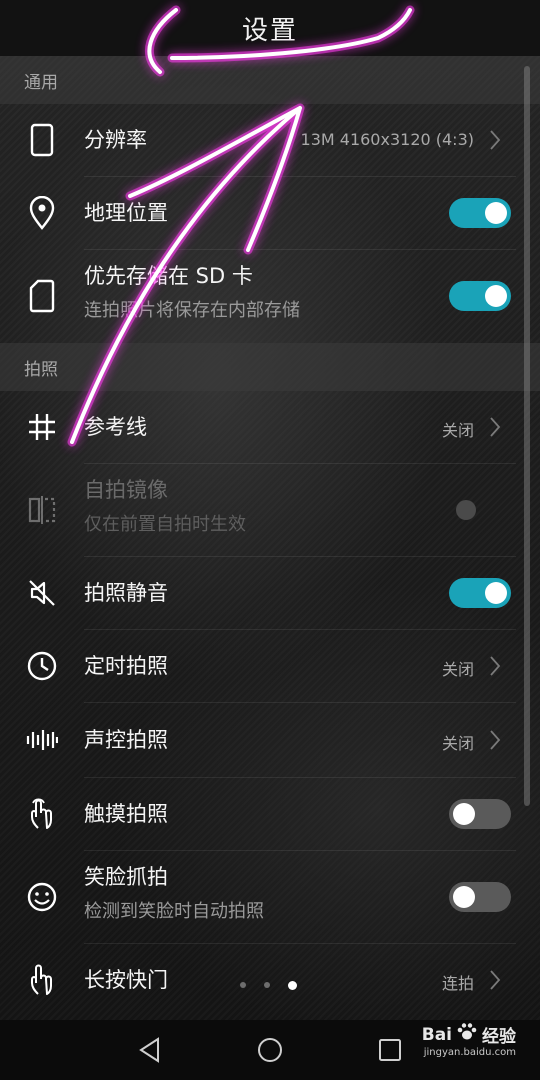 The width and height of the screenshot is (540, 1080). I want to click on page-indicator, so click(268, 985).